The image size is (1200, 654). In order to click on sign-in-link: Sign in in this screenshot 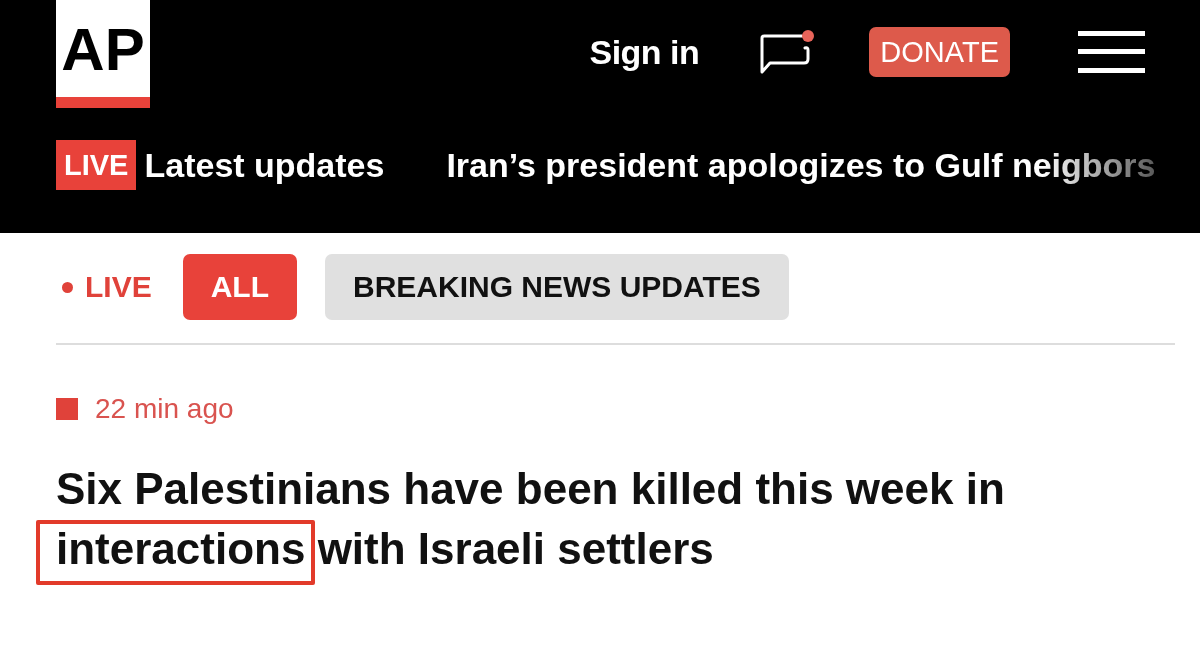, I will do `click(644, 52)`.